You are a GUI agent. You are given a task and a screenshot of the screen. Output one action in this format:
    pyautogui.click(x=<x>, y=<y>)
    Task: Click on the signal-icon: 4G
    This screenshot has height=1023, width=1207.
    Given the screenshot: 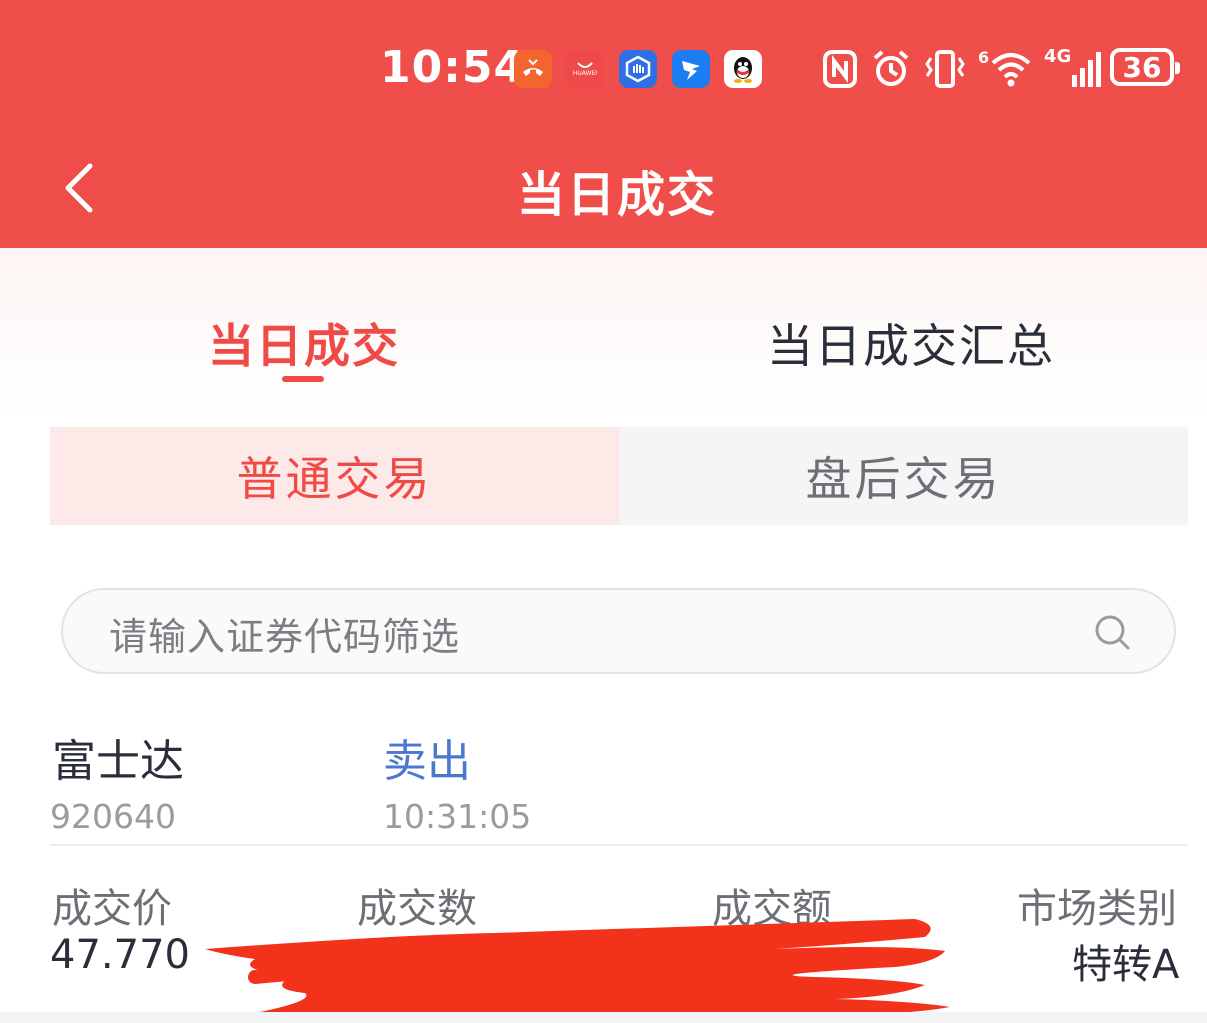 What is the action you would take?
    pyautogui.click(x=1074, y=69)
    